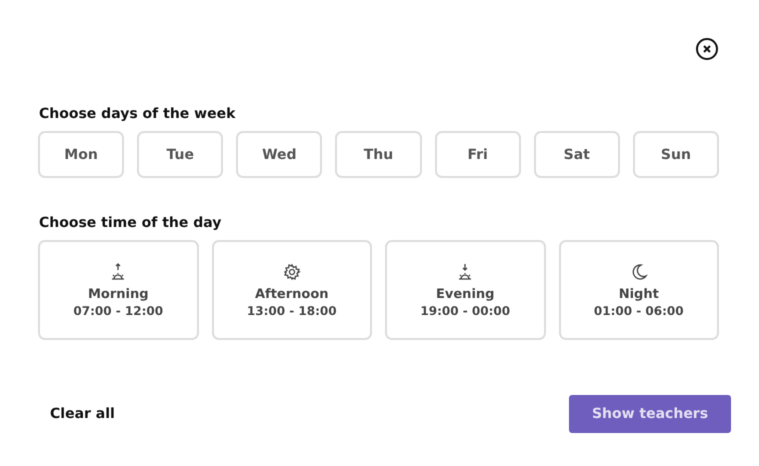 This screenshot has width=759, height=466. What do you see at coordinates (577, 154) in the screenshot?
I see `day-button: Sat` at bounding box center [577, 154].